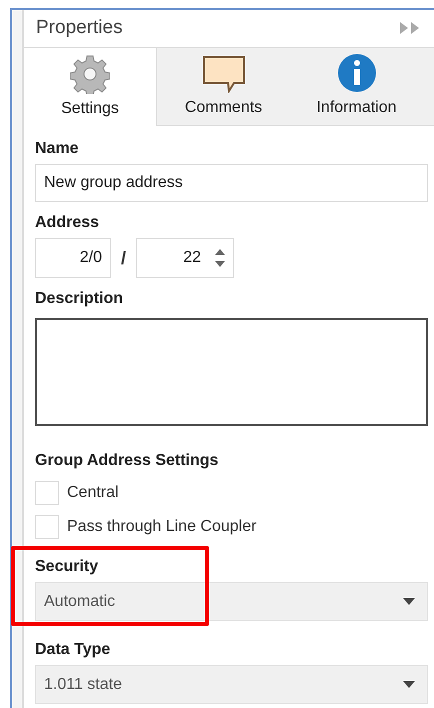 The width and height of the screenshot is (434, 708). I want to click on info-icon, so click(356, 73).